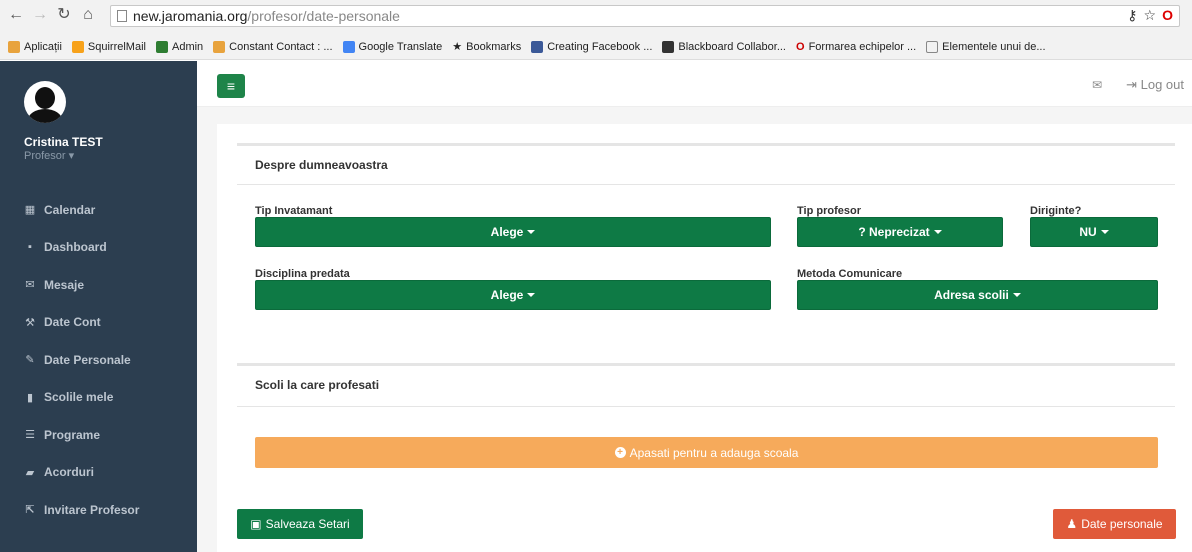 This screenshot has width=1192, height=552. Describe the element at coordinates (829, 211) in the screenshot. I see `tip-profesor-label: Tip profesor` at that location.